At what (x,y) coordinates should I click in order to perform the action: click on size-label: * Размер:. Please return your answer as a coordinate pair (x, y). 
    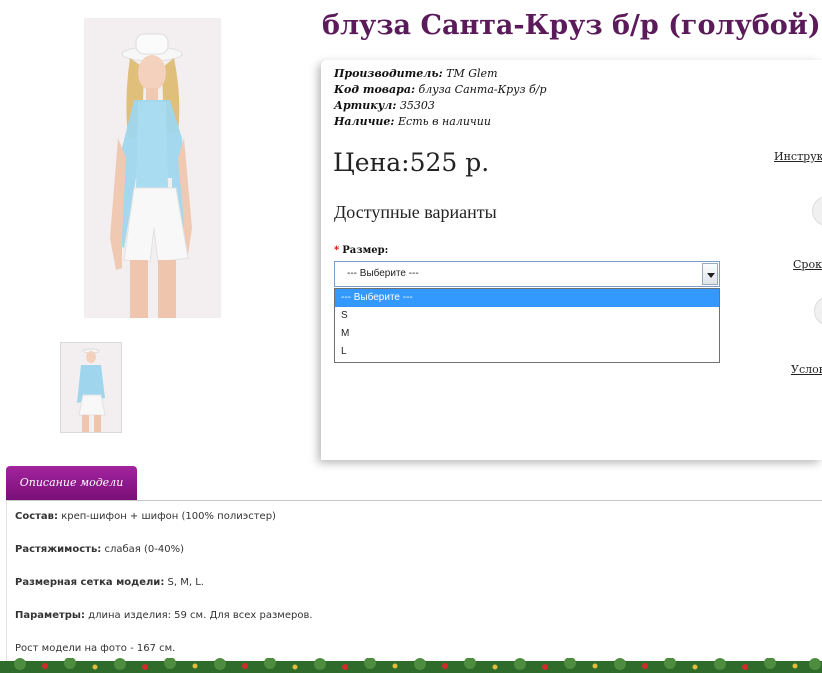
    Looking at the image, I should click on (361, 250).